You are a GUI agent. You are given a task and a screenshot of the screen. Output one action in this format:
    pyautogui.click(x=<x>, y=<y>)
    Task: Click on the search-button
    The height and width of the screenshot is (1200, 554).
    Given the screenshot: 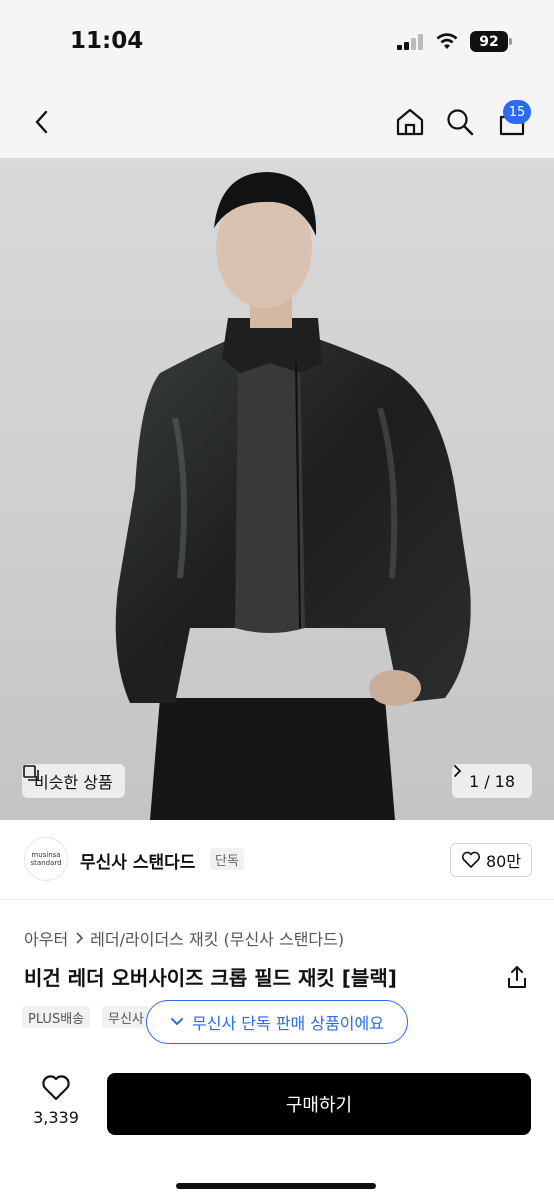 What is the action you would take?
    pyautogui.click(x=460, y=122)
    